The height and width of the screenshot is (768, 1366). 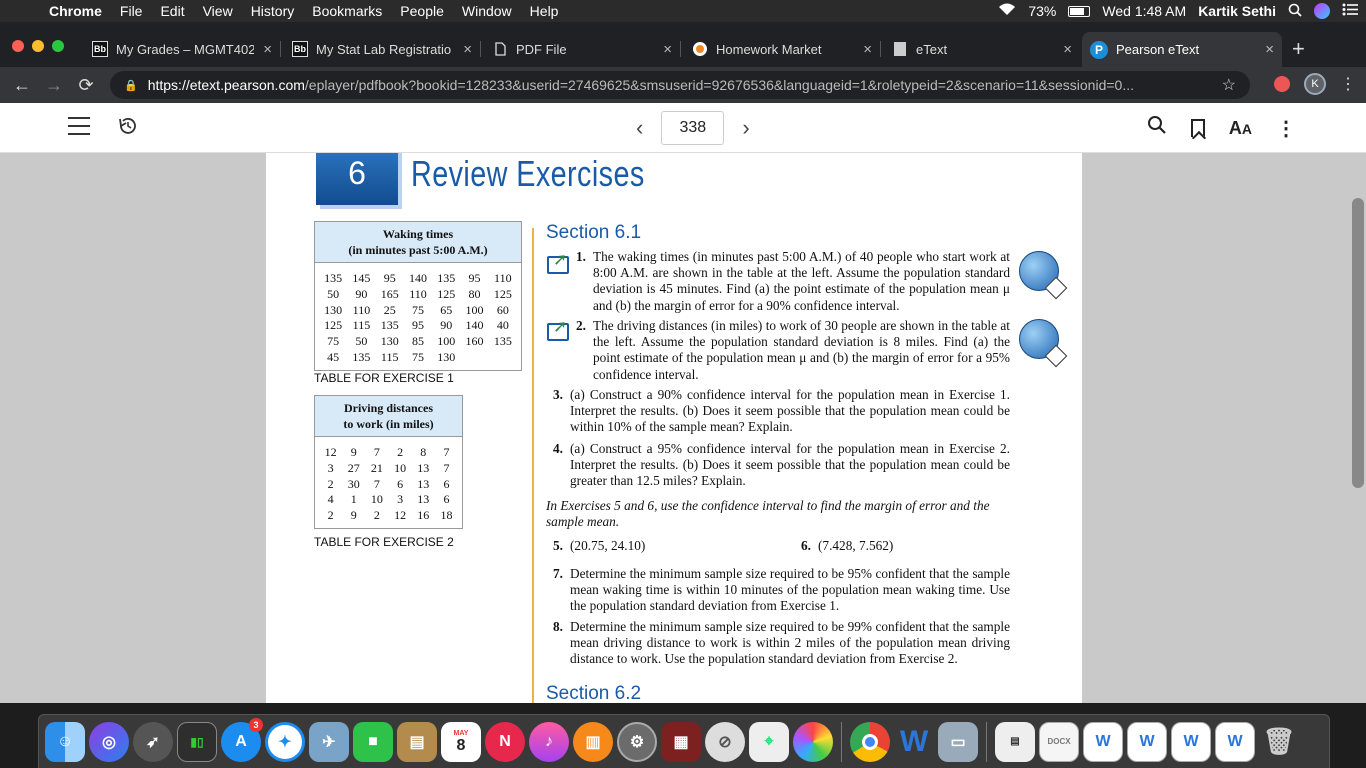 What do you see at coordinates (1007, 11) in the screenshot?
I see `wifi-icon` at bounding box center [1007, 11].